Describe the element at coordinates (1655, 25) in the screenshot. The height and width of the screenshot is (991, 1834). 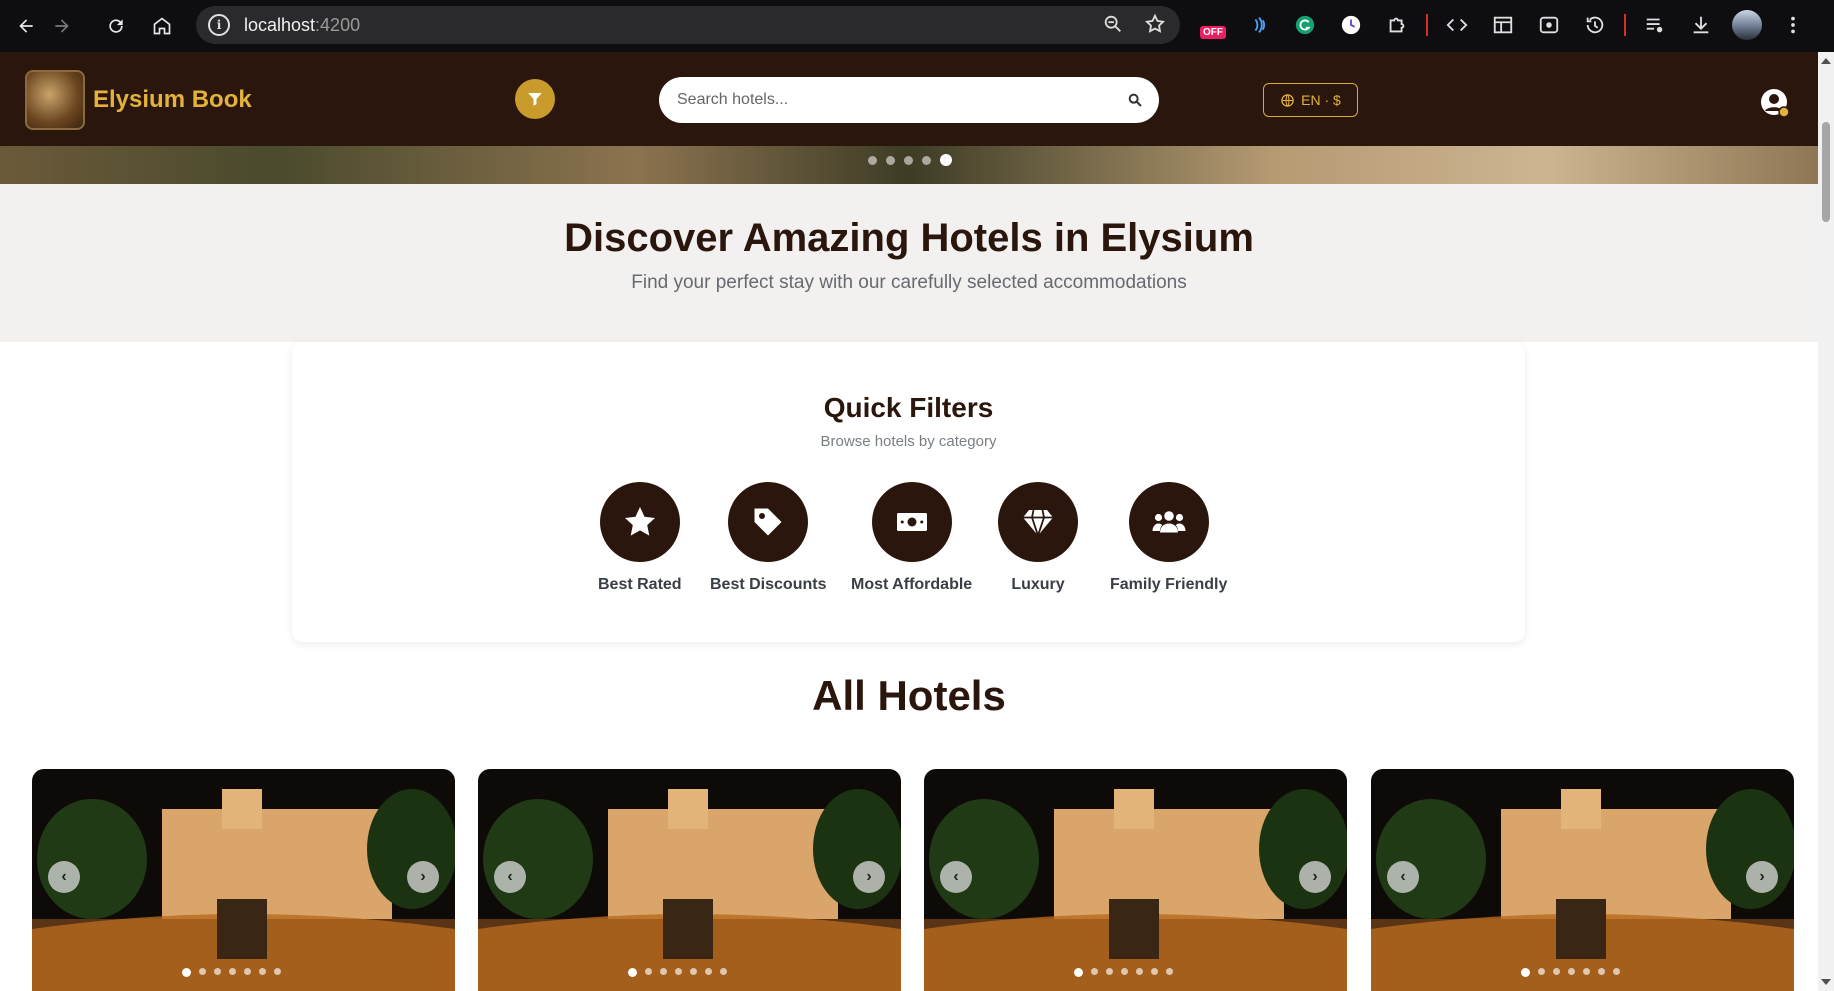
I see `media-queue-icon` at that location.